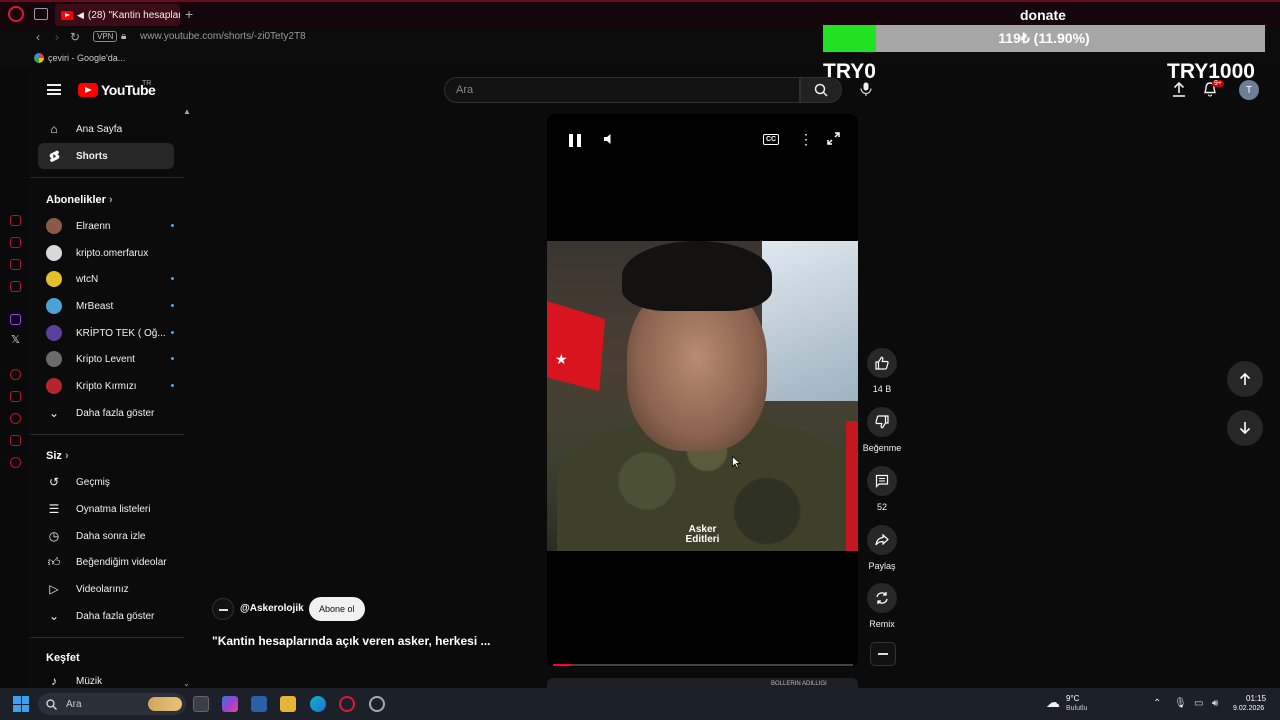 The width and height of the screenshot is (1280, 720). I want to click on more-options-icon: ⋮, so click(806, 139).